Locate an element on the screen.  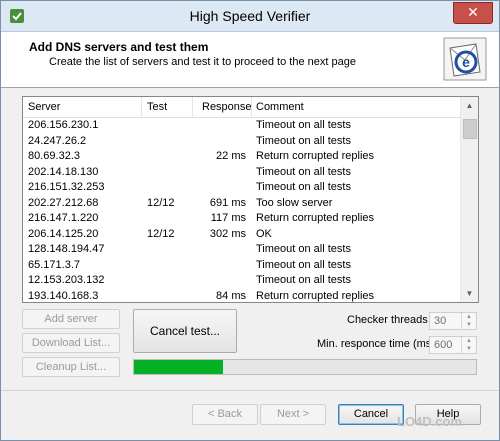
cancel-button: Cancel is located at coordinates (371, 414).